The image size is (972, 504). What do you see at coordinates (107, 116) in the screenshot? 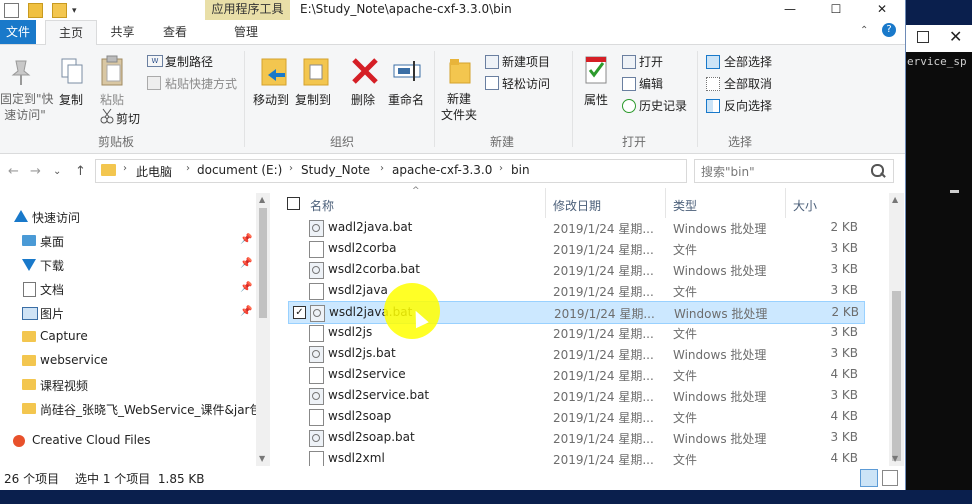
I see `scissors-icon` at bounding box center [107, 116].